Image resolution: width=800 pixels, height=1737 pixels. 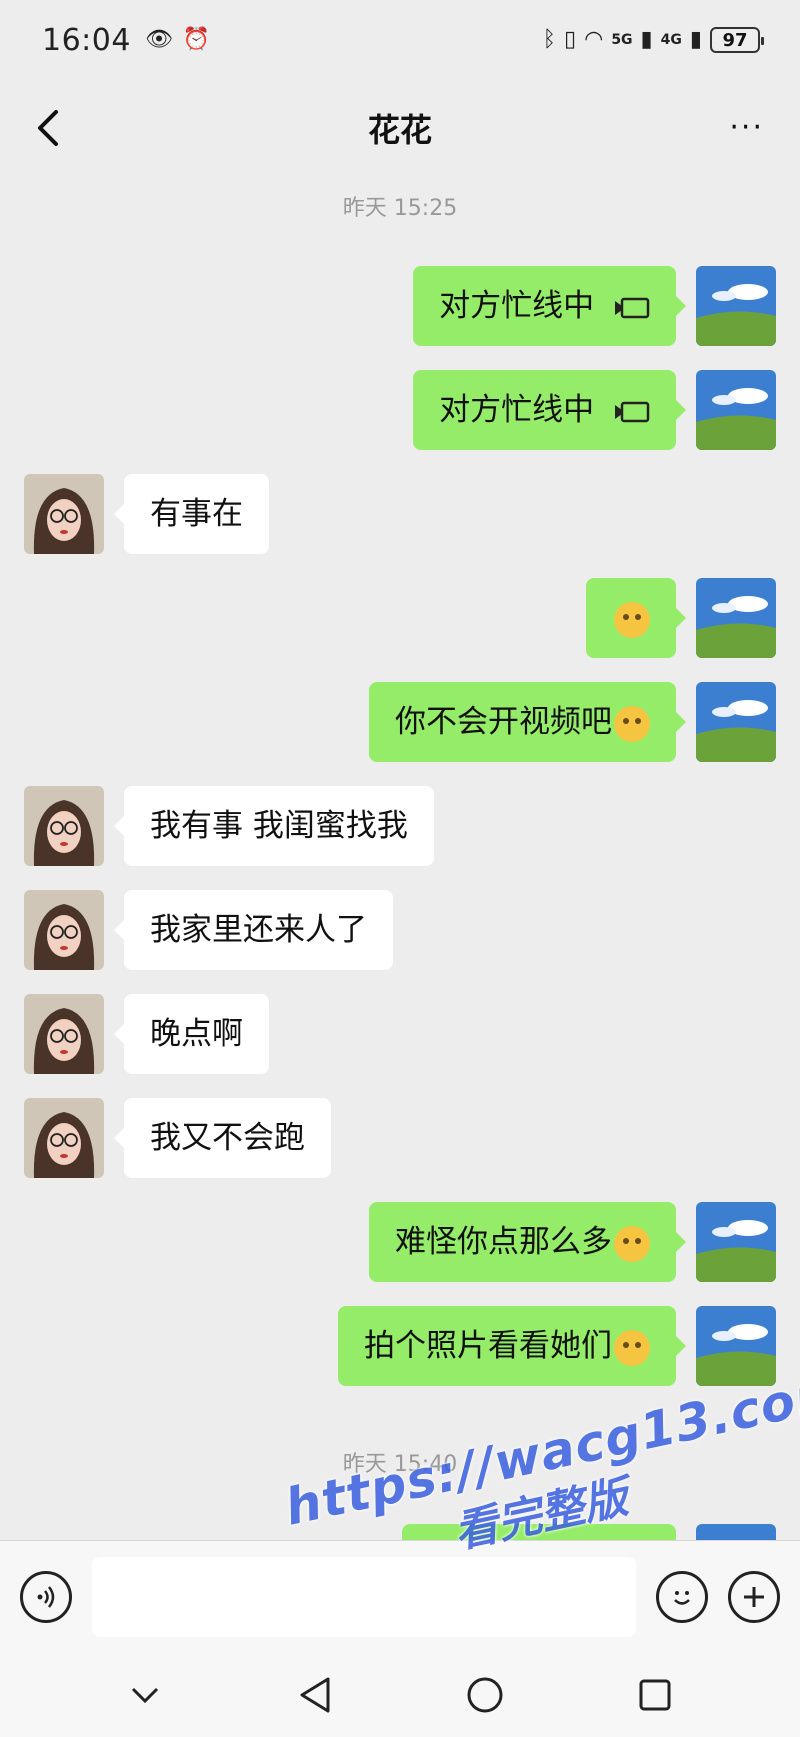 I want to click on message-row: 晚点啊, so click(x=146, y=1034).